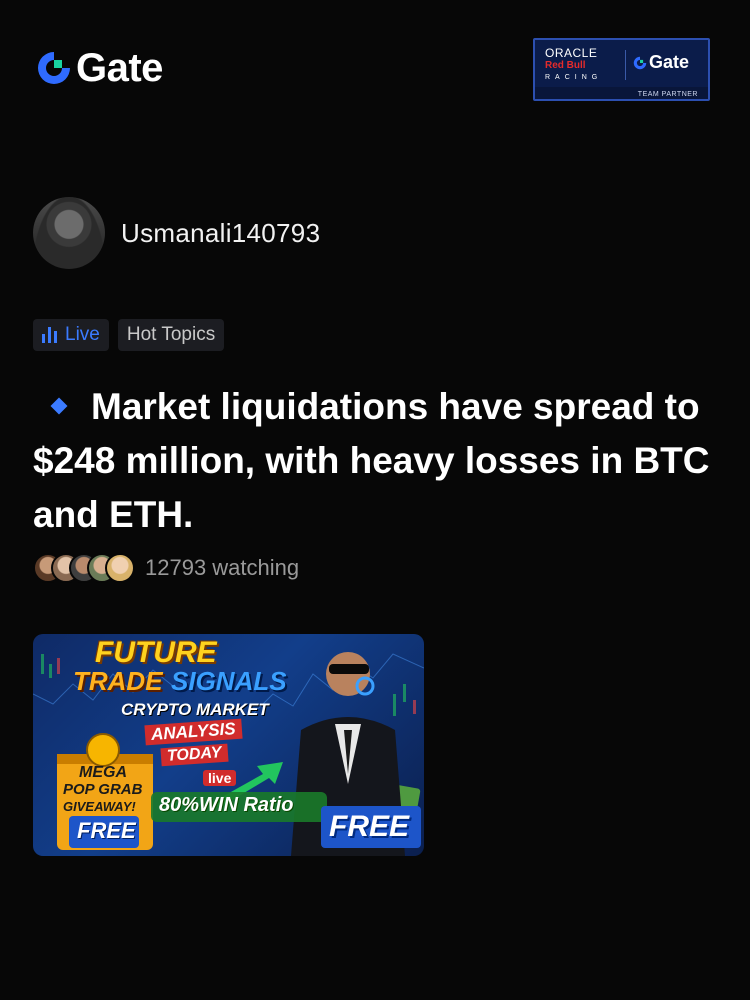  What do you see at coordinates (49, 335) in the screenshot?
I see `live-bars-icon` at bounding box center [49, 335].